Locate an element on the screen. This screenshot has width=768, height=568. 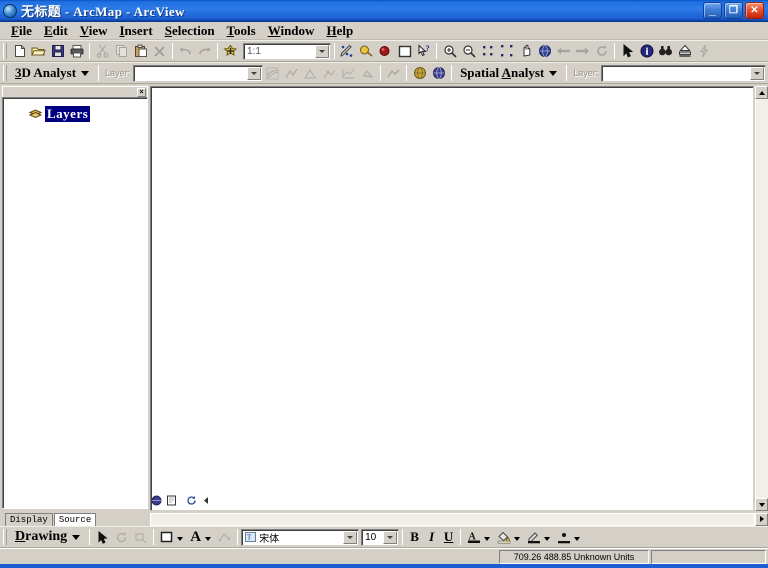
go-forward-extent-icon is located at coordinates (582, 51).